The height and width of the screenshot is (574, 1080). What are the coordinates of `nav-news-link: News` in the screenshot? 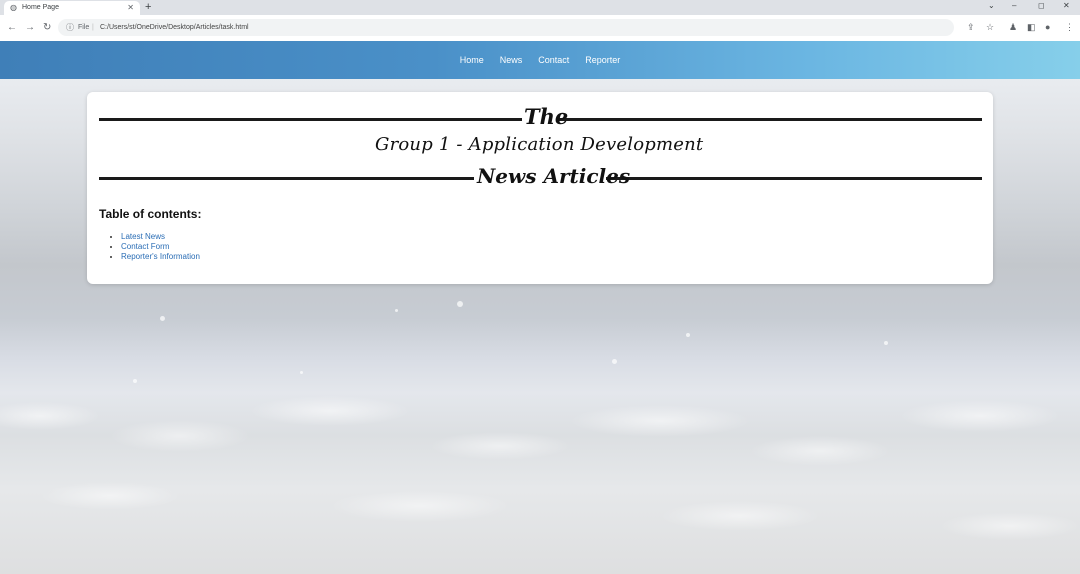 It's located at (511, 60).